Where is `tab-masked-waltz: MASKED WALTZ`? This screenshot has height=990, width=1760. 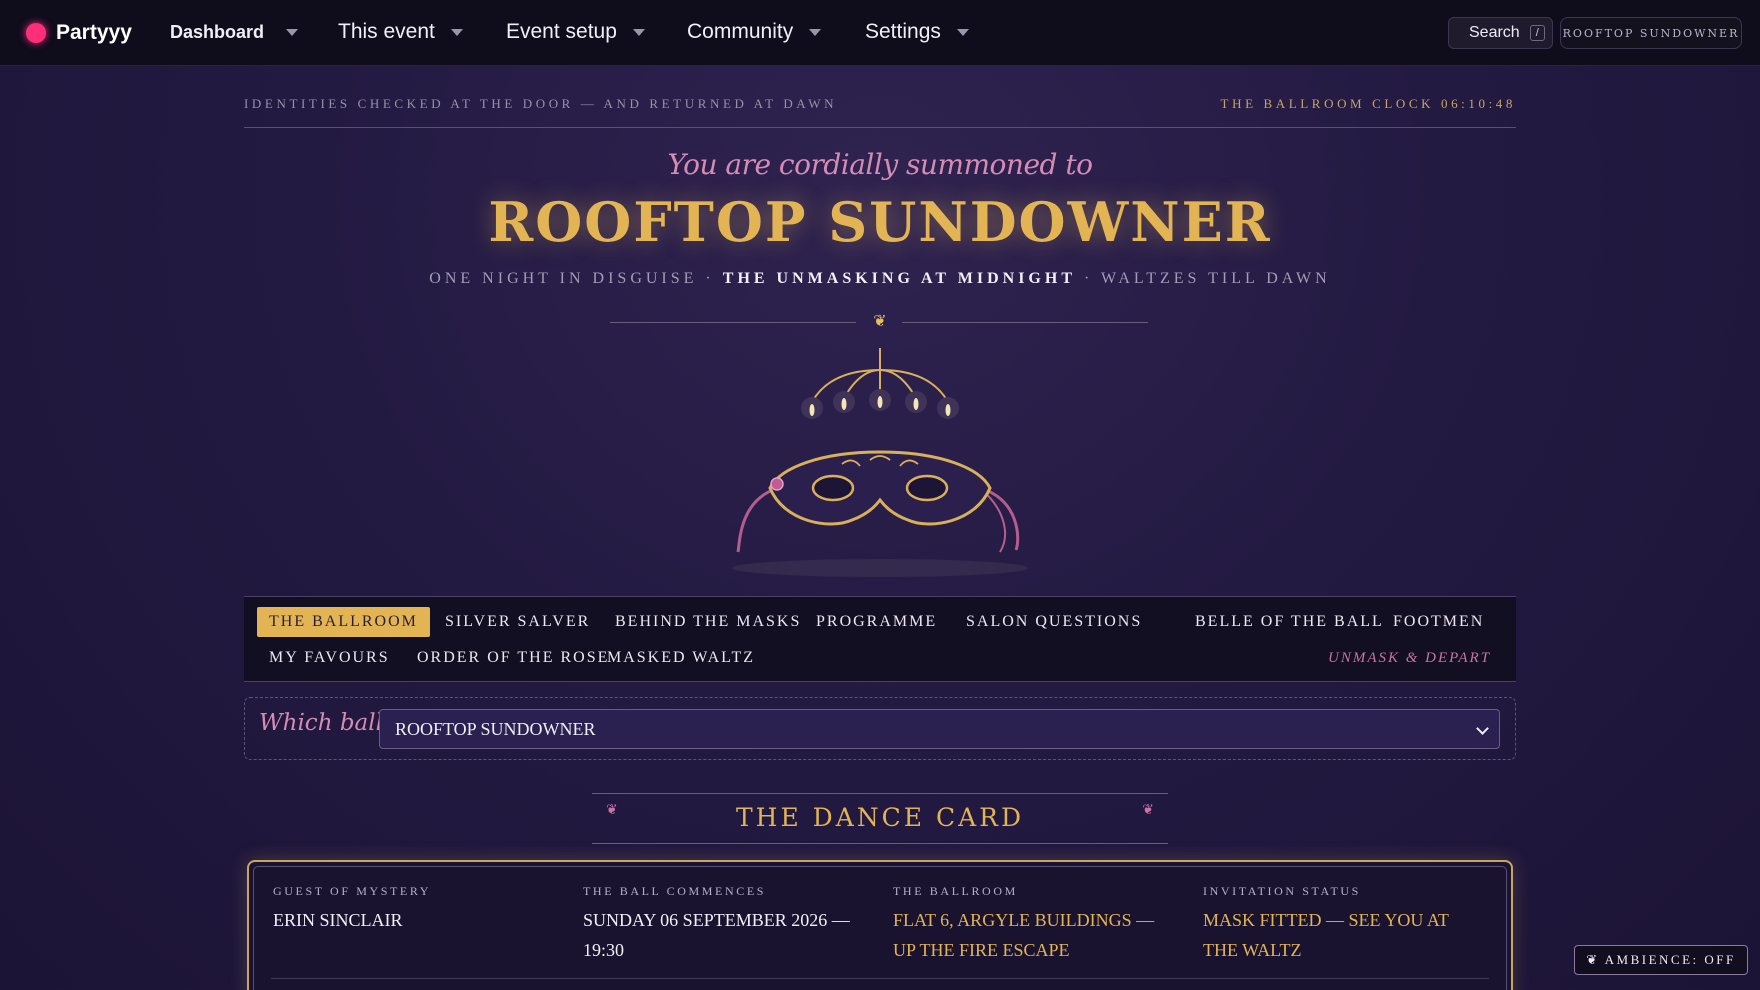 tab-masked-waltz: MASKED WALTZ is located at coordinates (681, 658).